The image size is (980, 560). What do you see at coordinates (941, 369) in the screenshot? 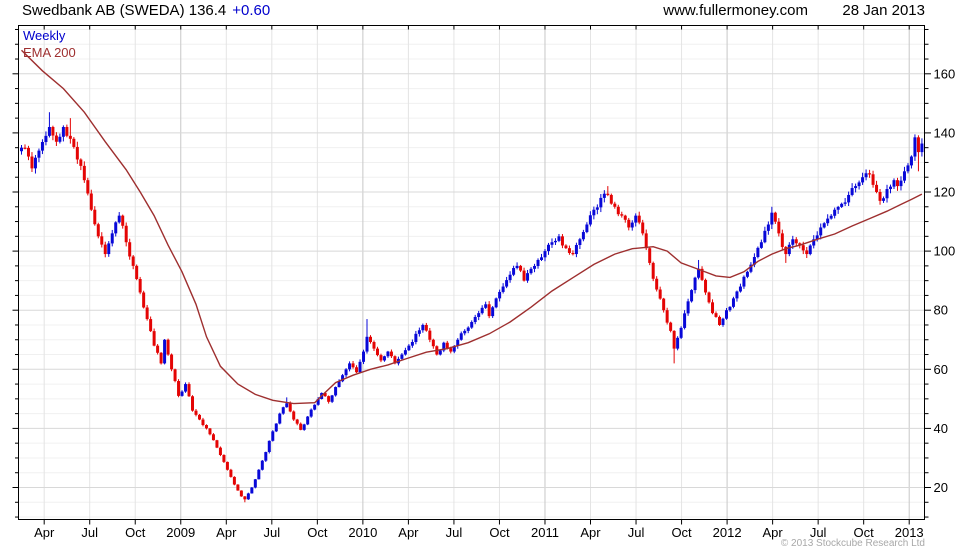
I see `y-axis-label: 60` at bounding box center [941, 369].